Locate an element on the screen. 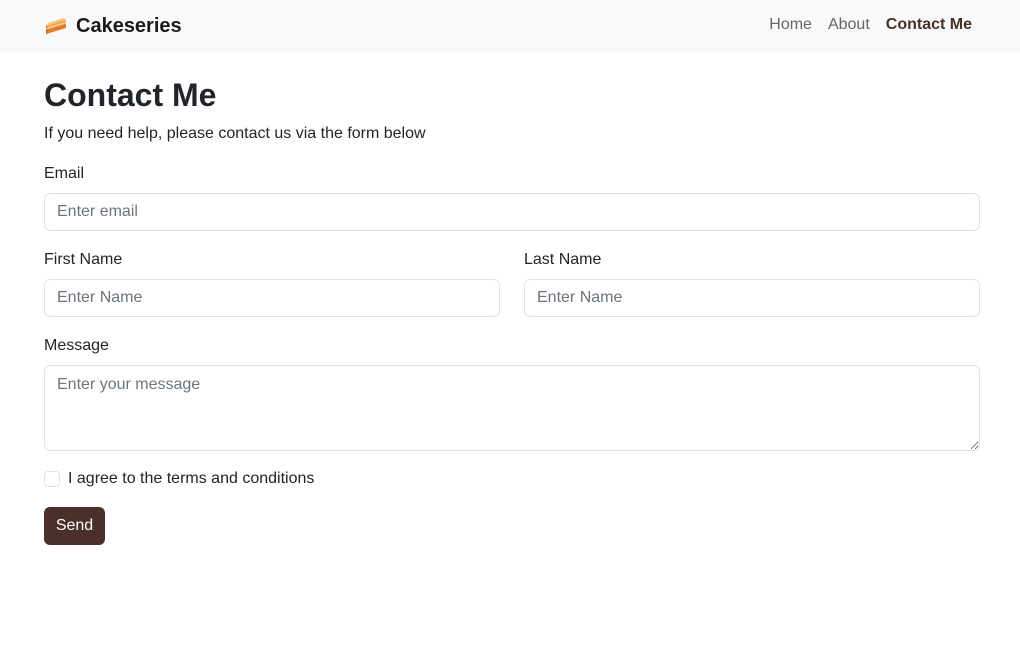  message-label: Message is located at coordinates (76, 345).